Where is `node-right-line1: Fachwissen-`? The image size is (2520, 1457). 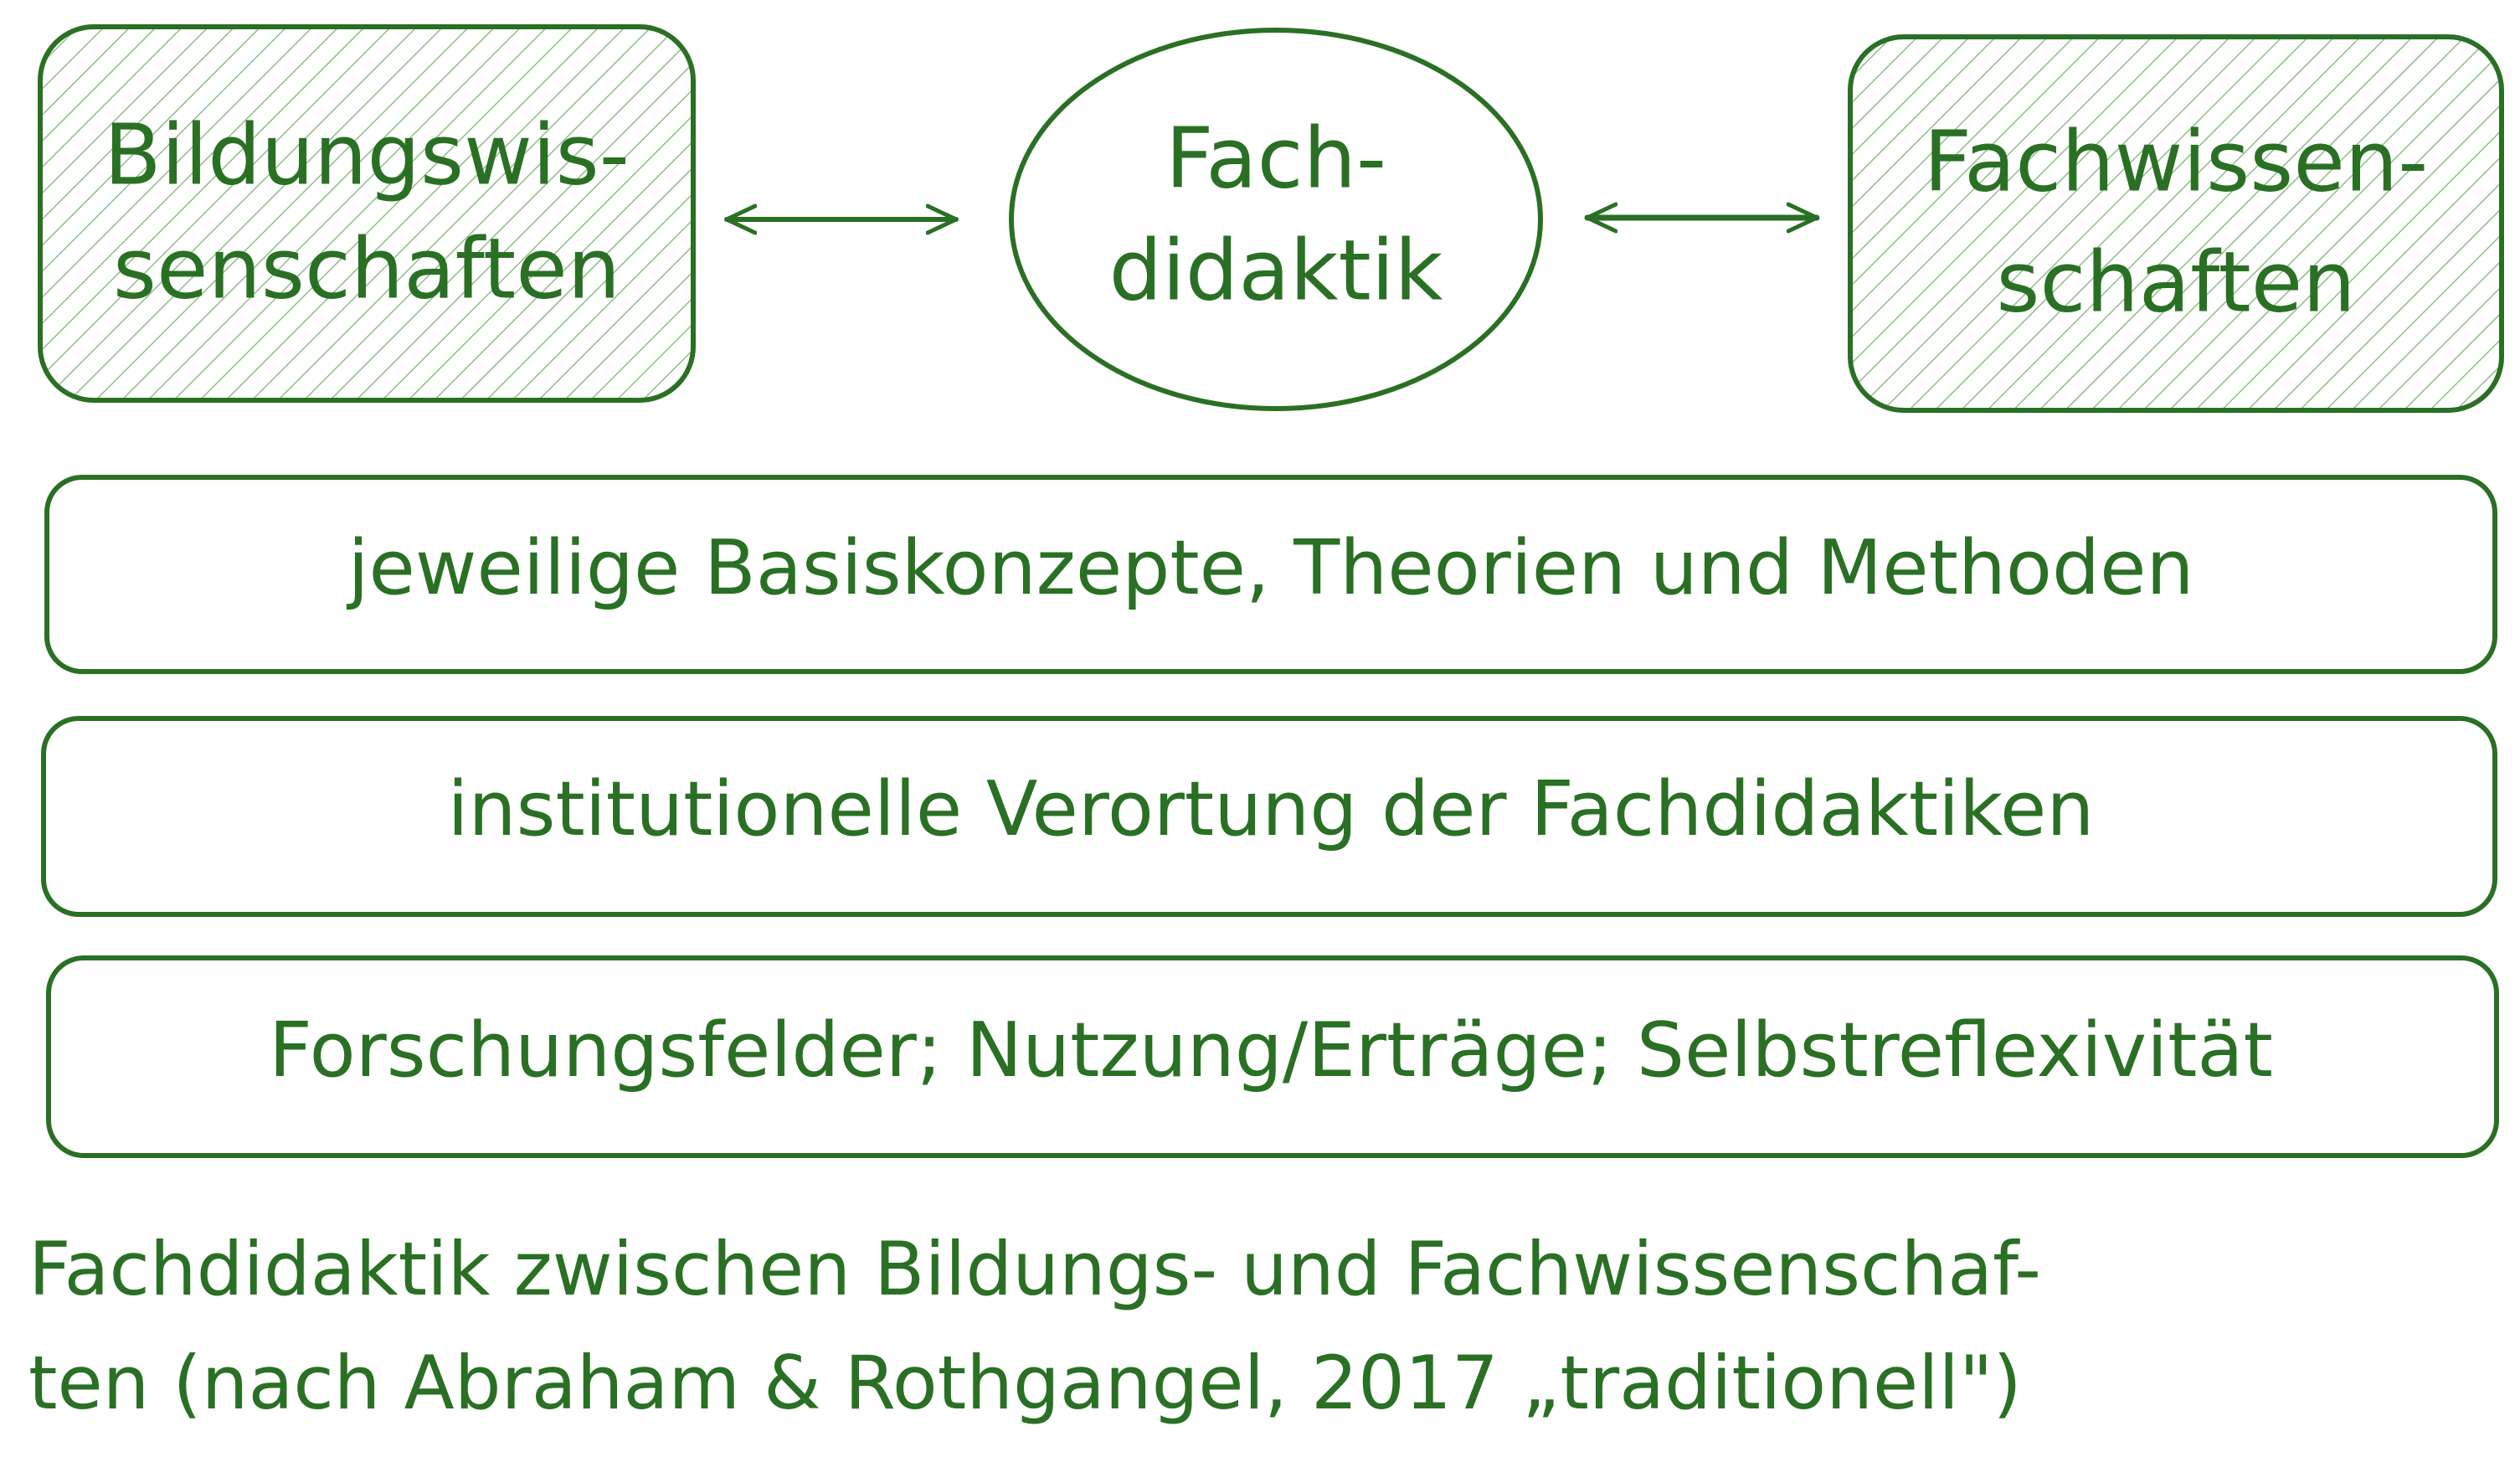
node-right-line1: Fachwissen- is located at coordinates (2177, 161).